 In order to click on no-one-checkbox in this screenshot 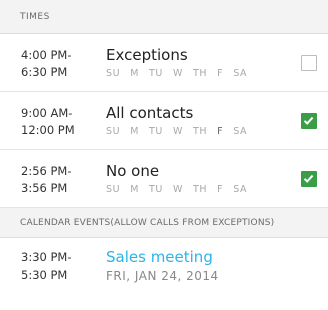, I will do `click(309, 179)`.